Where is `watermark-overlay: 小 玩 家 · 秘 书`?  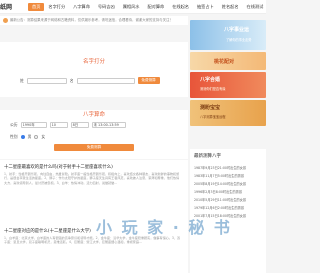
watermark-overlay: 小 玩 家 · 秘 书 is located at coordinates (164, 227).